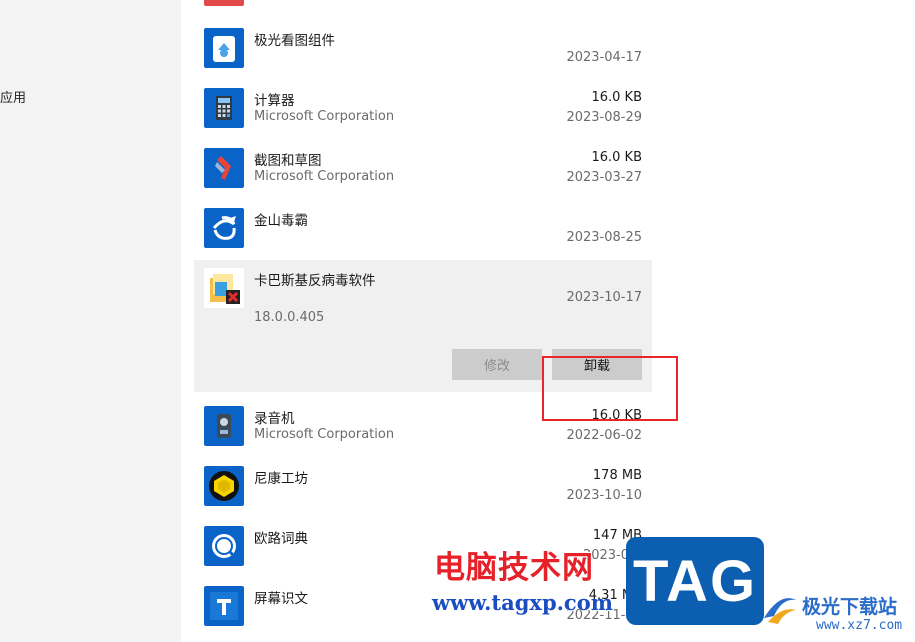 This screenshot has height=642, width=915. Describe the element at coordinates (274, 419) in the screenshot. I see `app-name: 录音机` at that location.